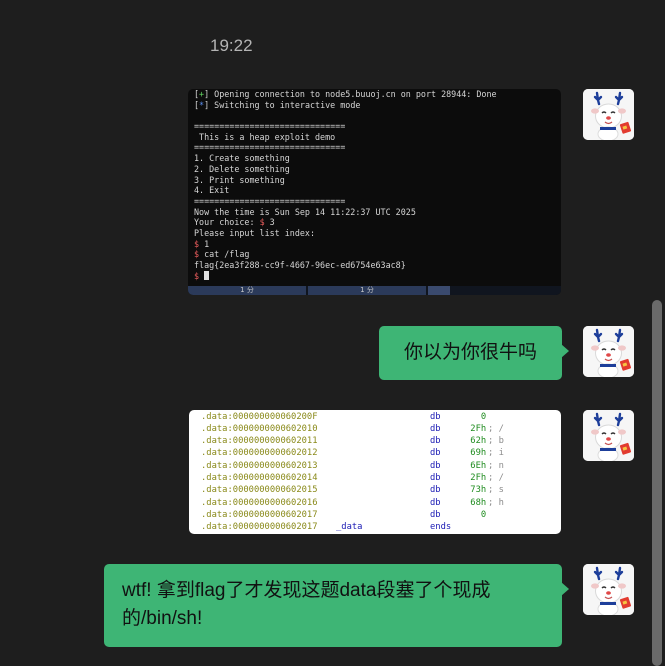  I want to click on ida-segment-label: _data, so click(349, 527).